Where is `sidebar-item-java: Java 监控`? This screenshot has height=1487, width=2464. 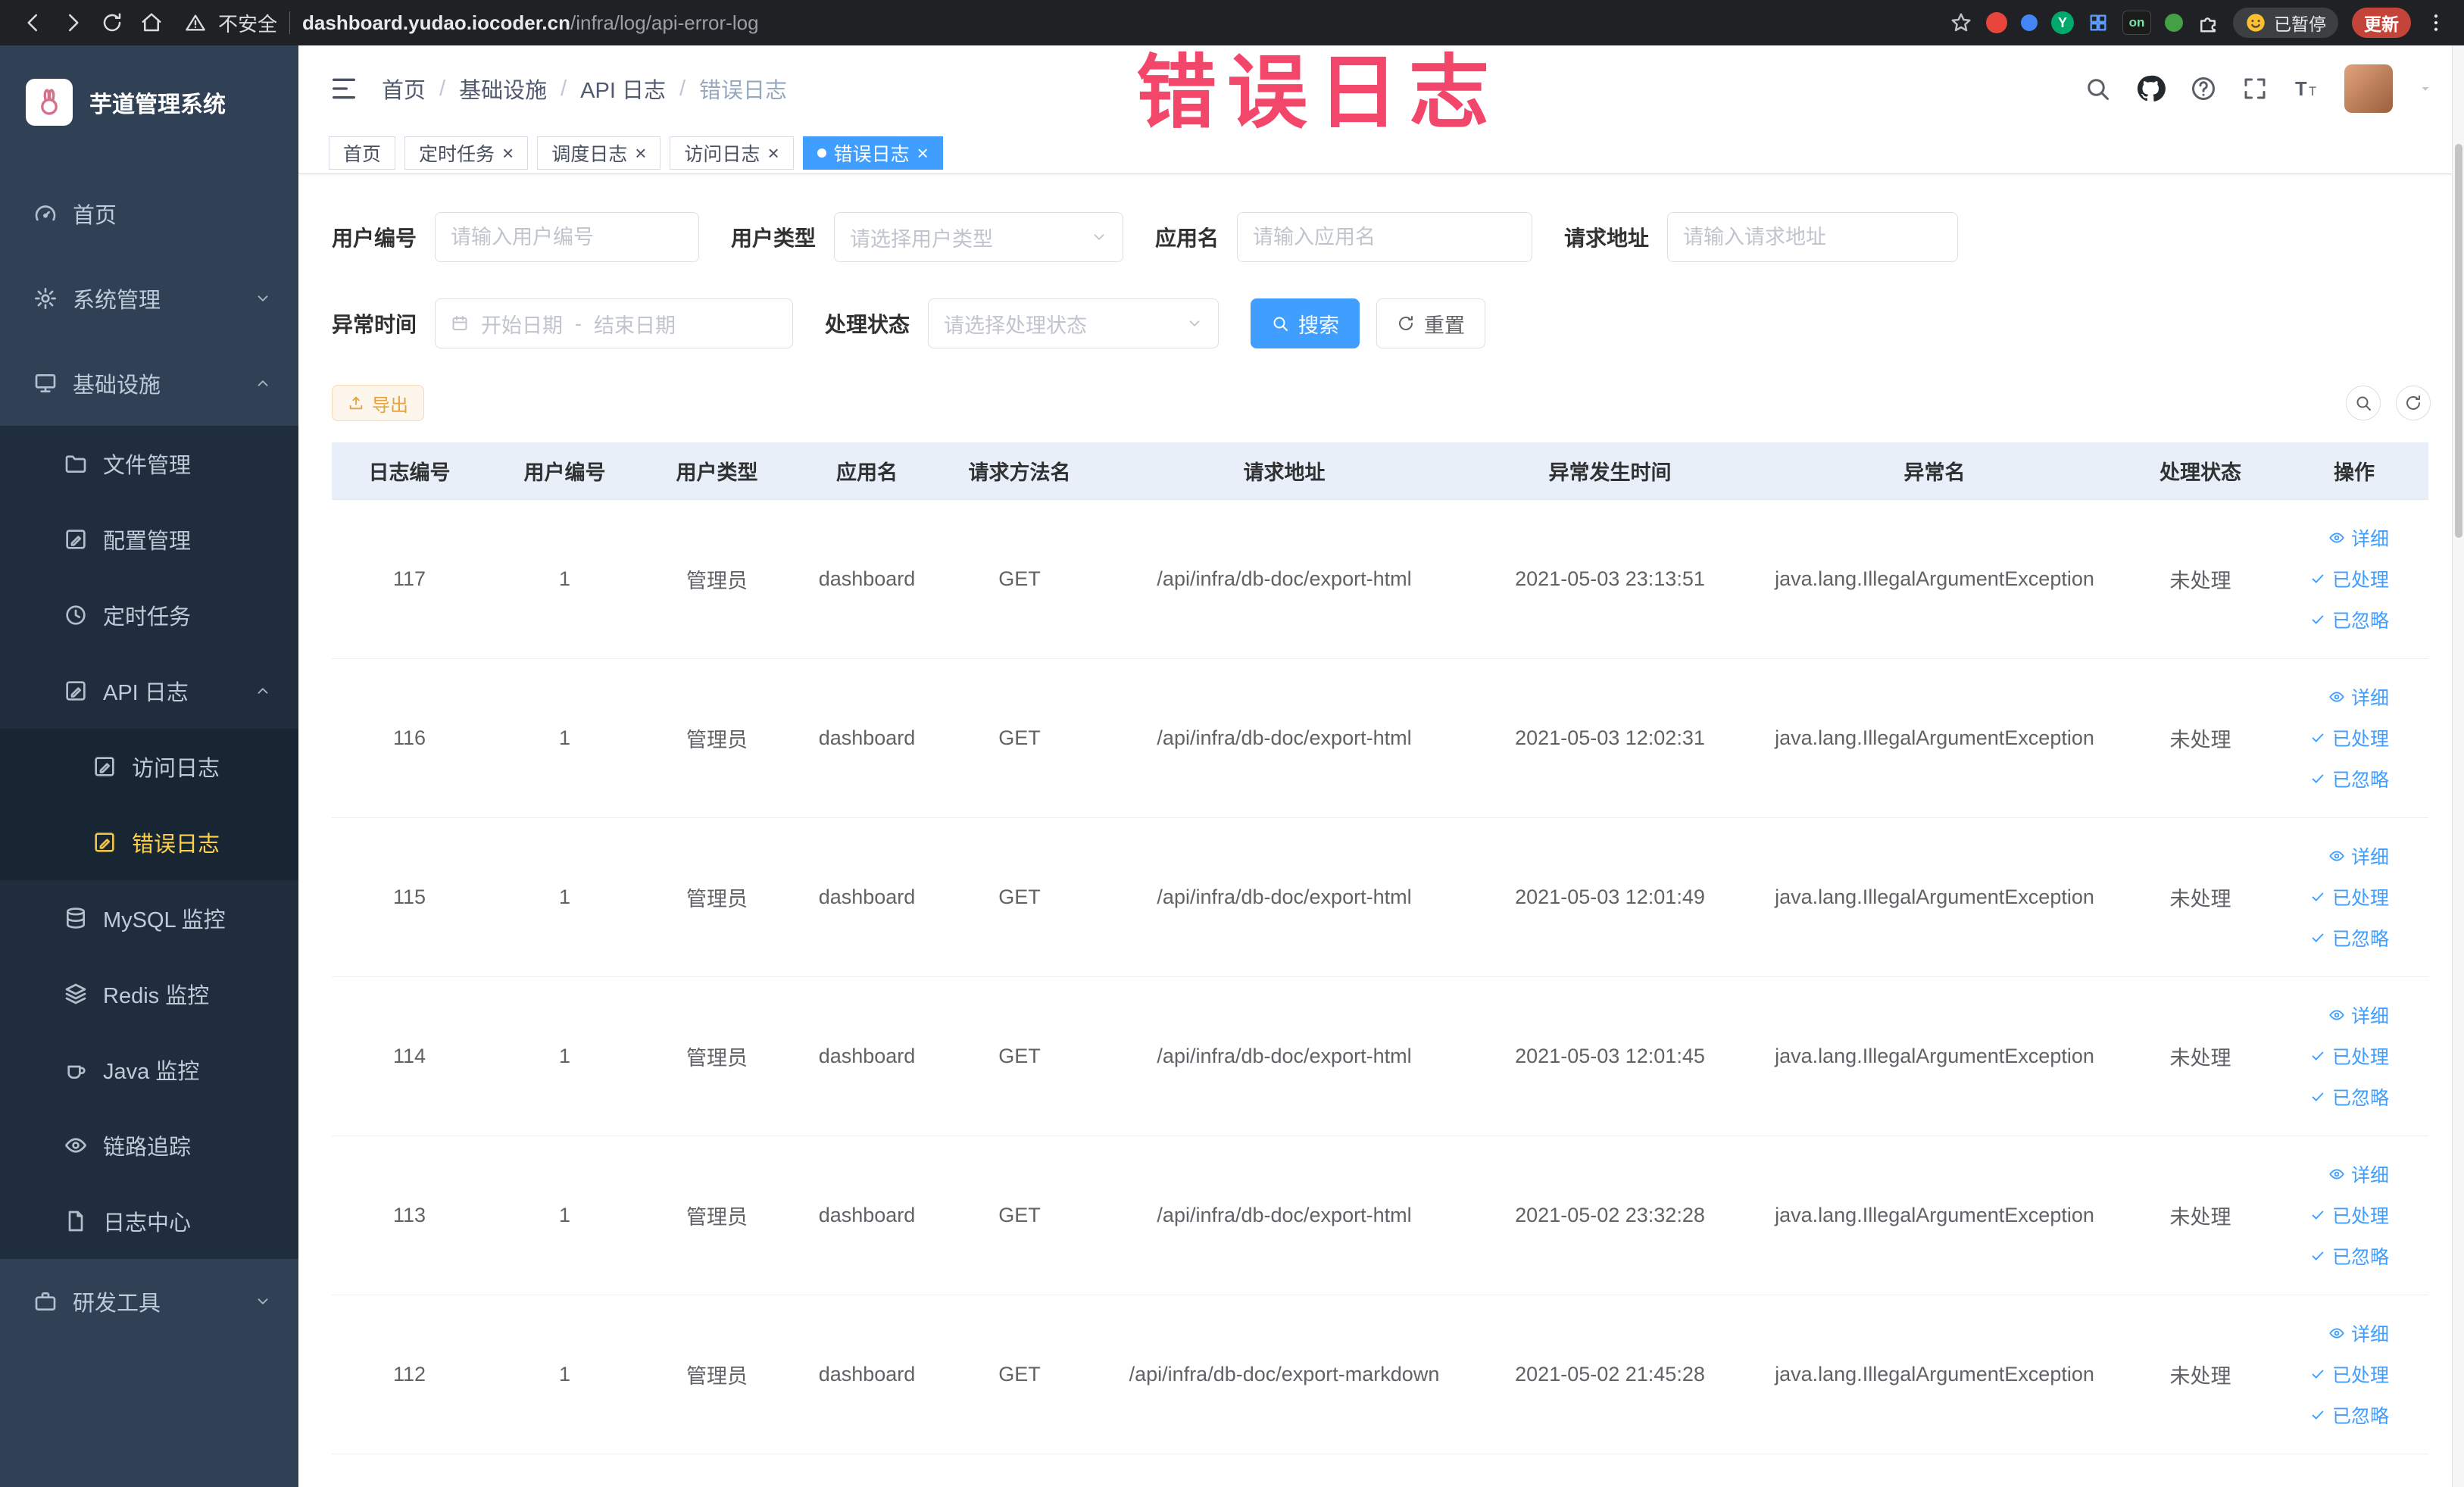
sidebar-item-java: Java 监控 is located at coordinates (149, 1069).